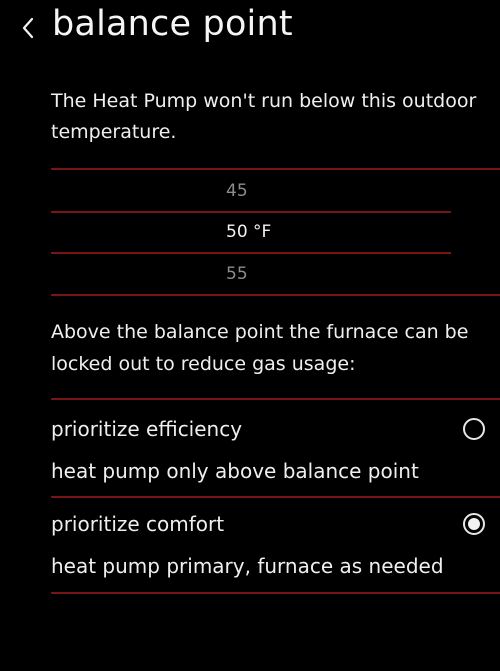  Describe the element at coordinates (474, 524) in the screenshot. I see `comfort-radio` at that location.